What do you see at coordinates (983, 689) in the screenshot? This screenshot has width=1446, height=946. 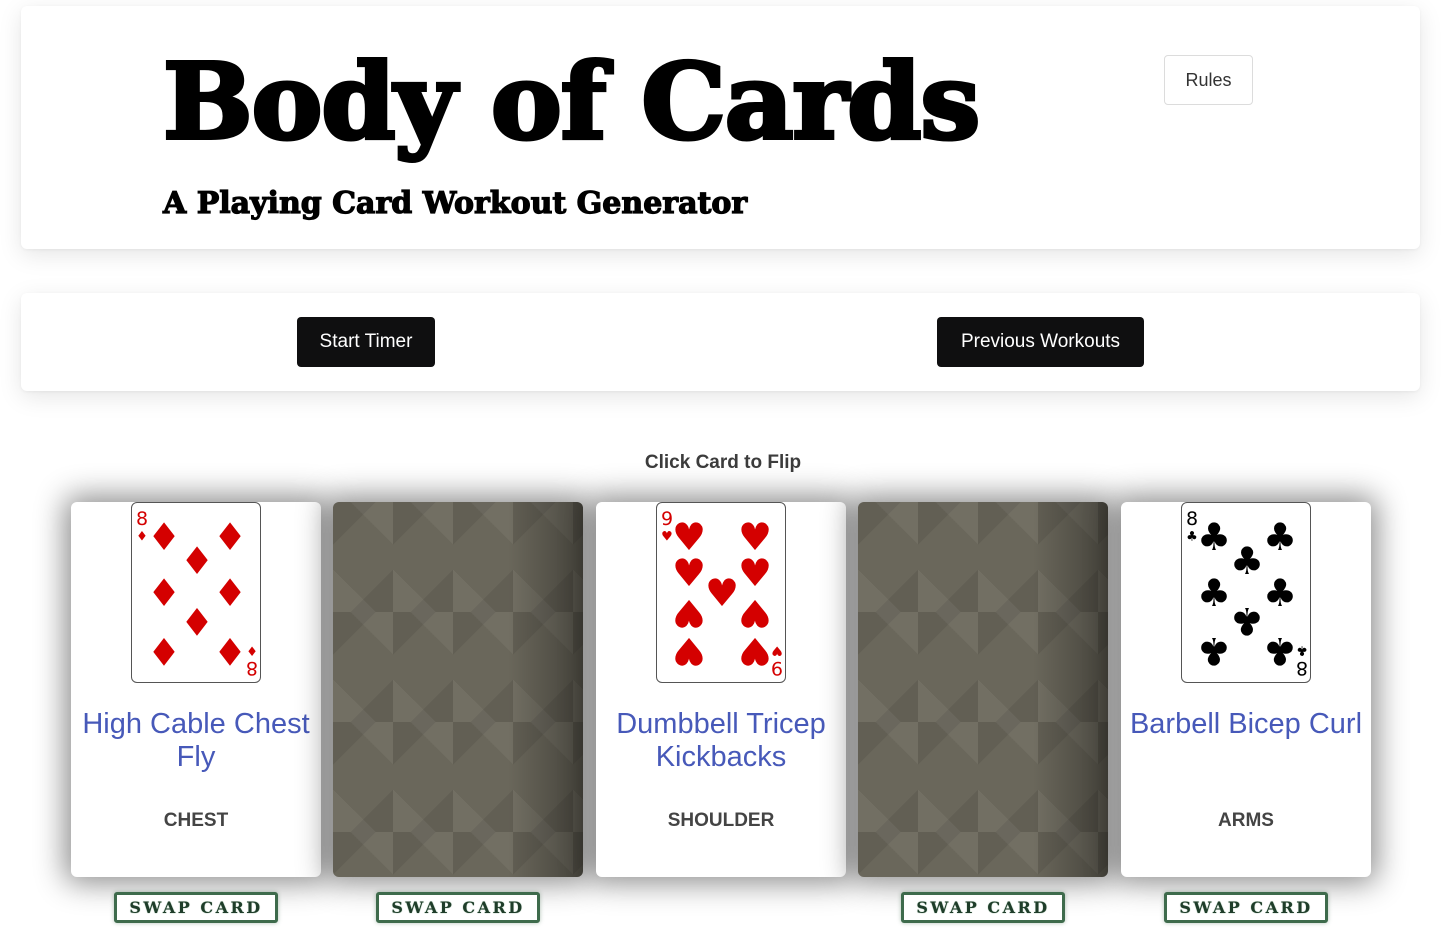 I see `workout-card-4-back` at bounding box center [983, 689].